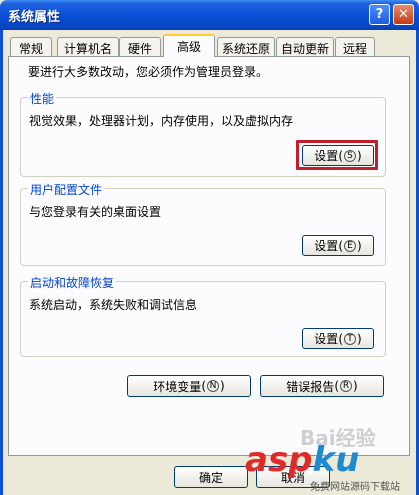  I want to click on user-profiles-group-title: 用户配置文件, so click(66, 189).